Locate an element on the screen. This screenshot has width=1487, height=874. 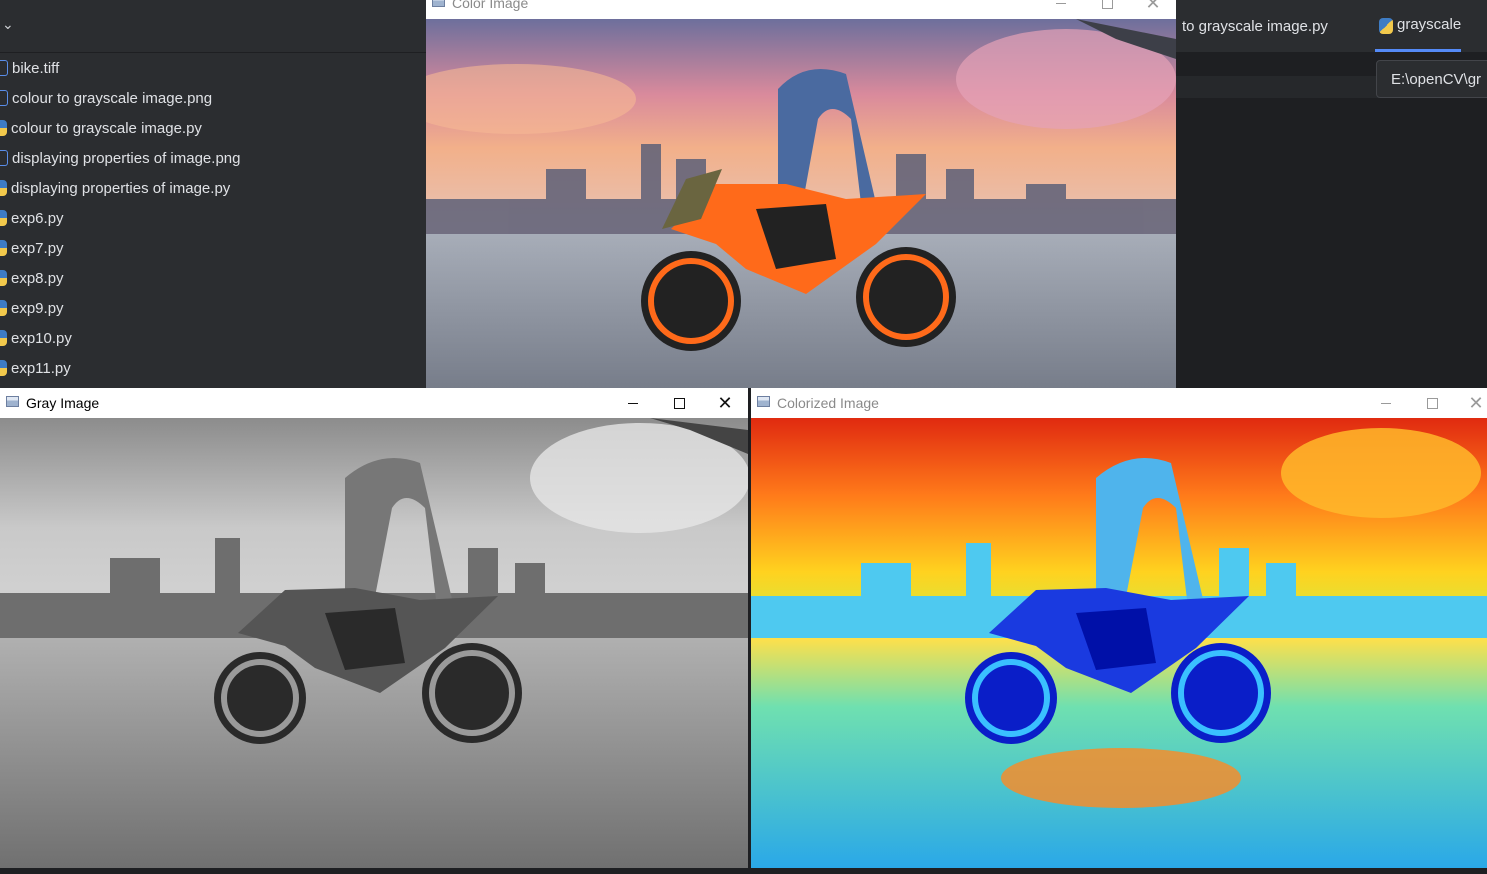
window-titlebar: Colorized Image ✕ is located at coordinates (1119, 403).